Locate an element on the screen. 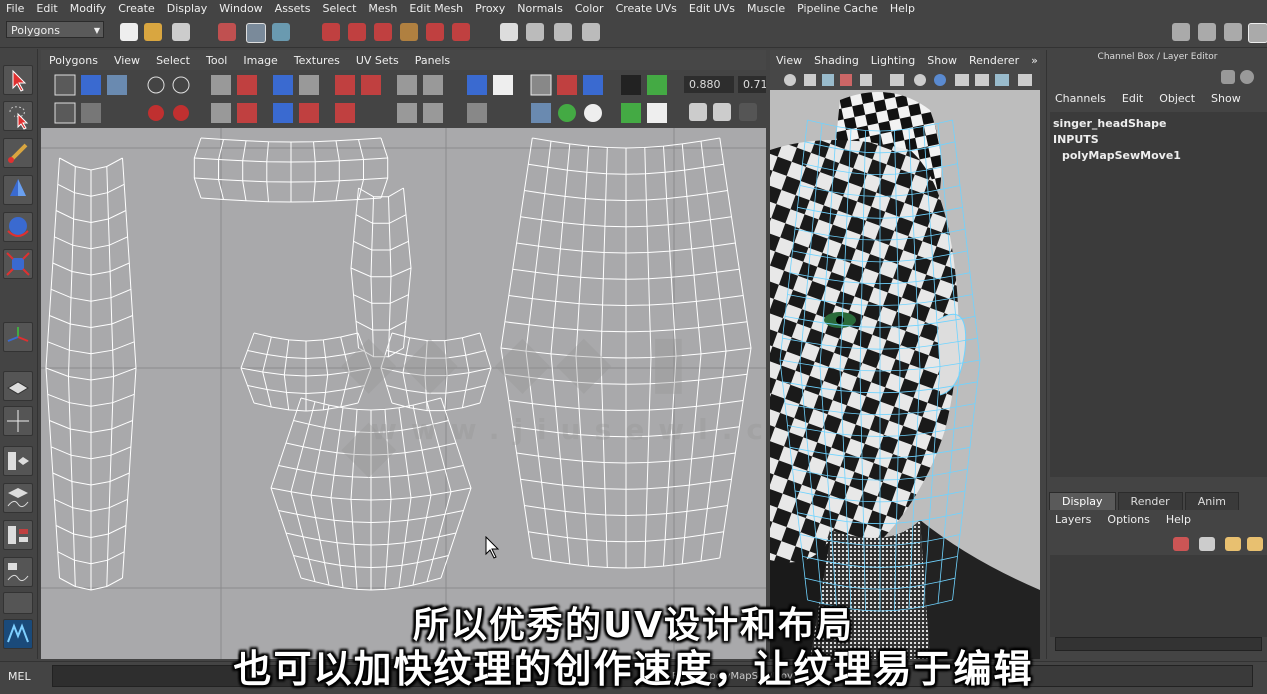 This screenshot has height=694, width=1267. uv-align-icon is located at coordinates (283, 85).